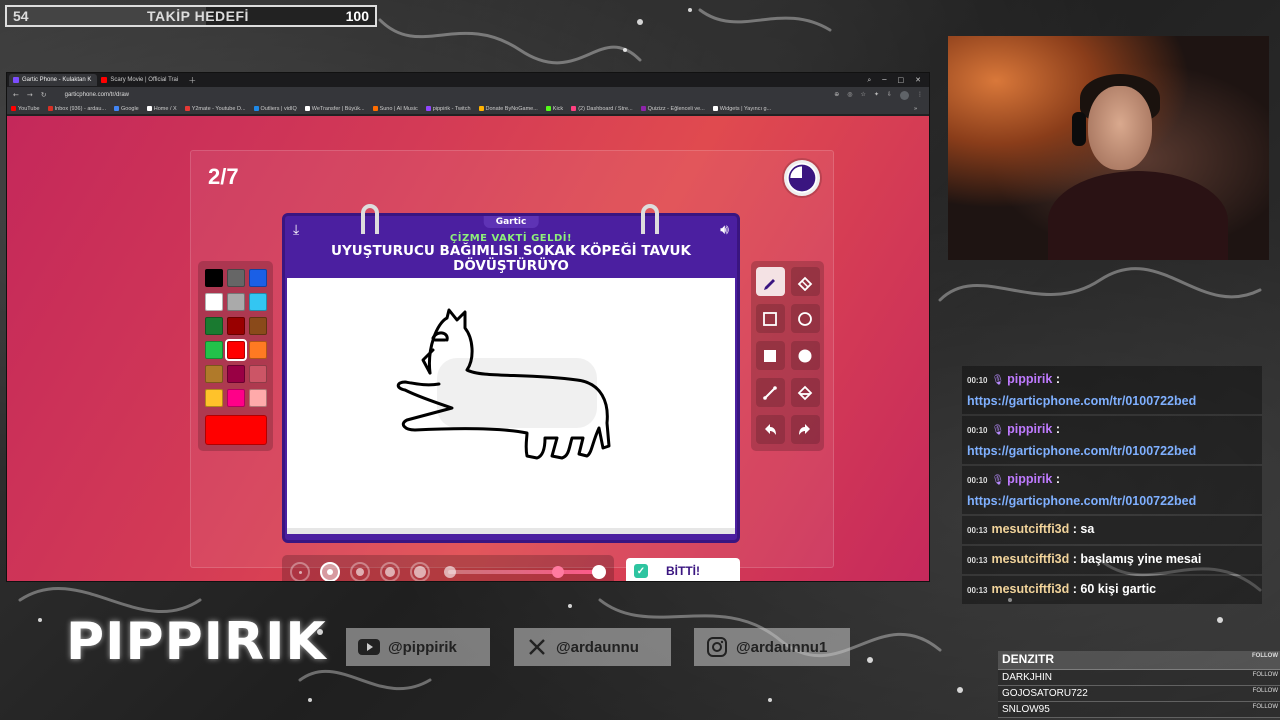 The image size is (1280, 720). I want to click on bookmark-label: YouTube, so click(29, 108).